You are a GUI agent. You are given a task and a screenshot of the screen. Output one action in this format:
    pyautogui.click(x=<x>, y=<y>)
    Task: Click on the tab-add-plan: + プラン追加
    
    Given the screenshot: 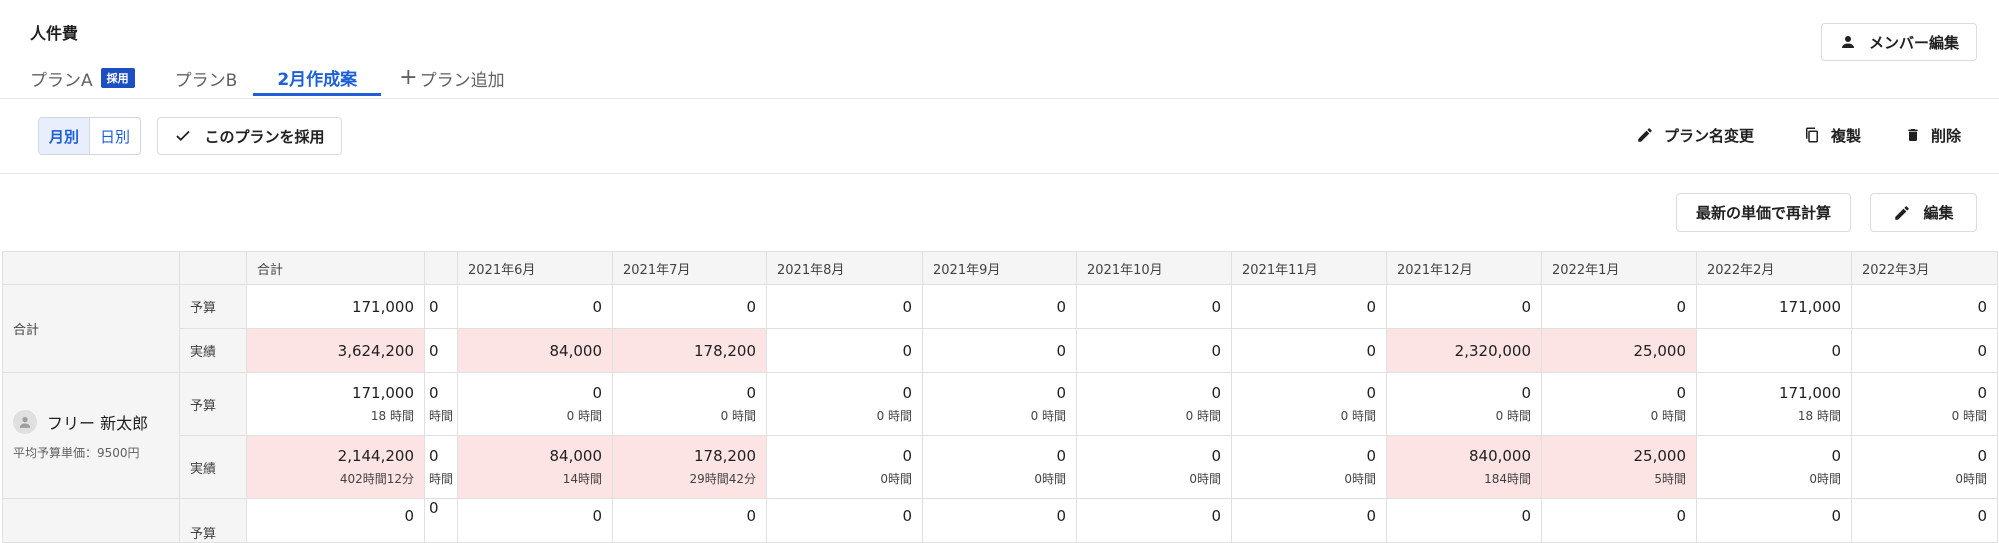 What is the action you would take?
    pyautogui.click(x=451, y=78)
    